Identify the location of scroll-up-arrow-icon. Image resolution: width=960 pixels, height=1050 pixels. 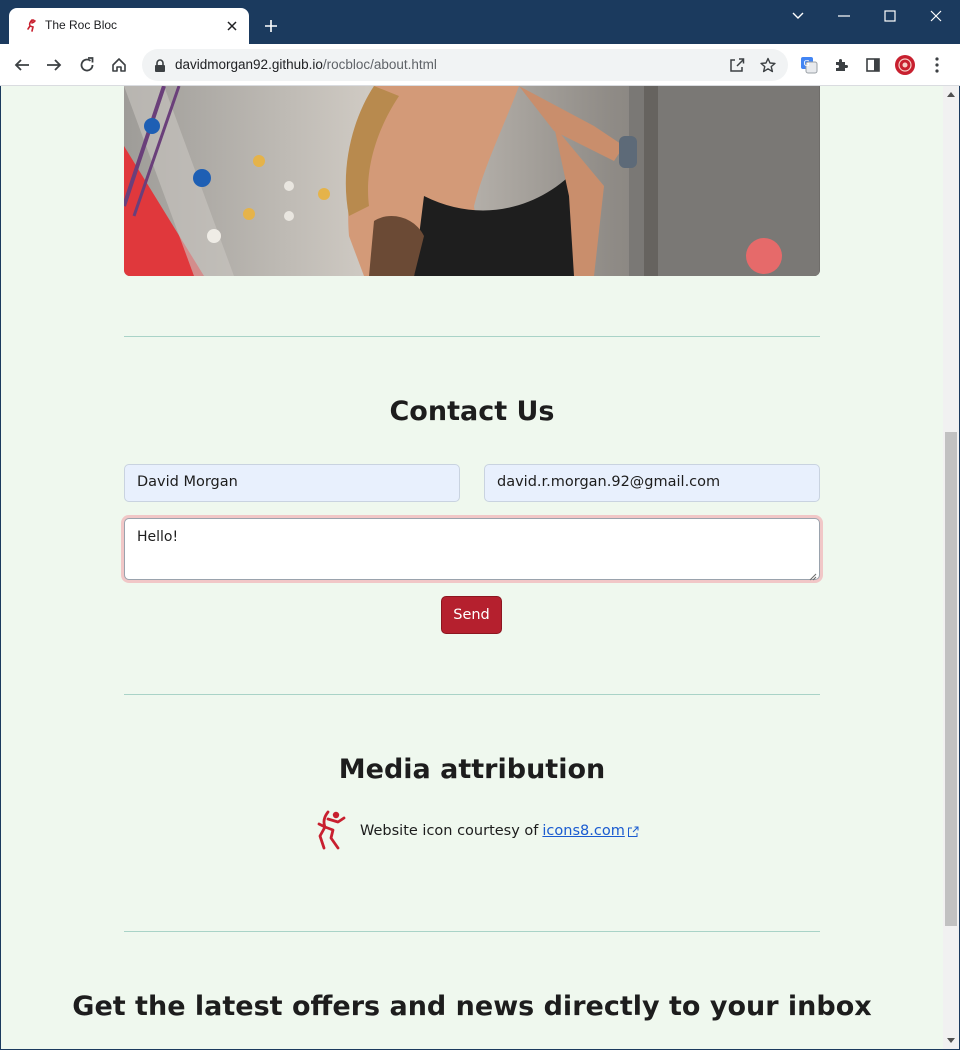
(951, 94).